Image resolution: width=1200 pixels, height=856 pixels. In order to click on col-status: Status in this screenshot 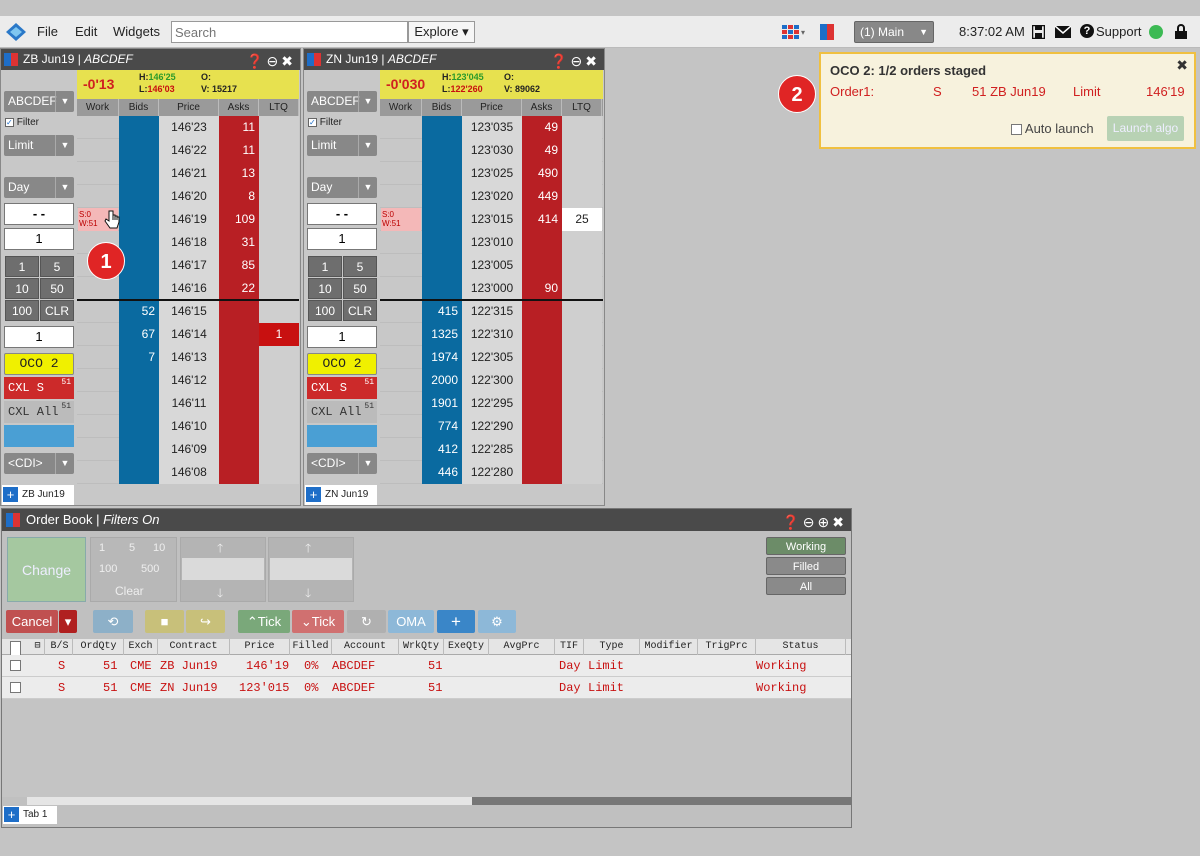, I will do `click(801, 647)`.